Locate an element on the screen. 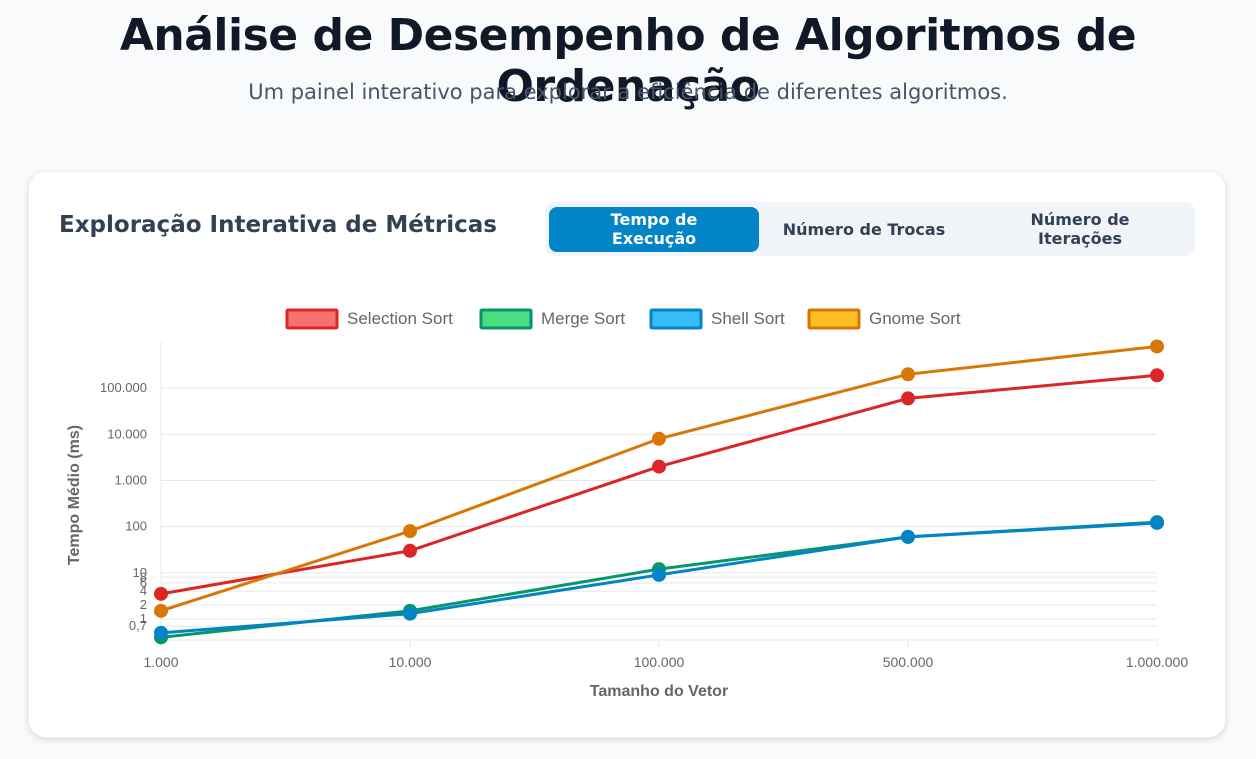  y-tick-label: 1.000 is located at coordinates (130, 479).